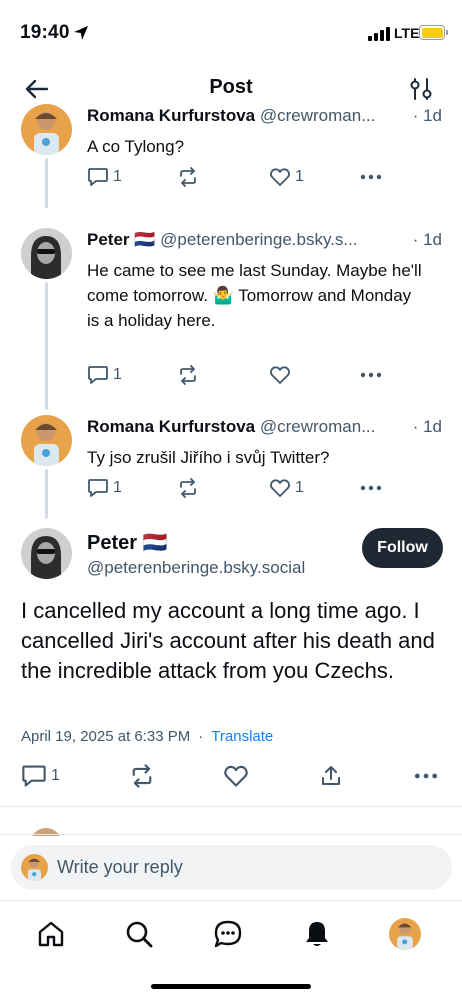 The width and height of the screenshot is (462, 1000). Describe the element at coordinates (421, 89) in the screenshot. I see `sliders-icon` at that location.